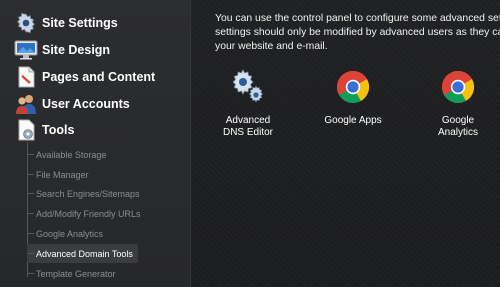 This screenshot has width=500, height=287. What do you see at coordinates (95, 130) in the screenshot?
I see `sidebar-item-tools: Tools` at bounding box center [95, 130].